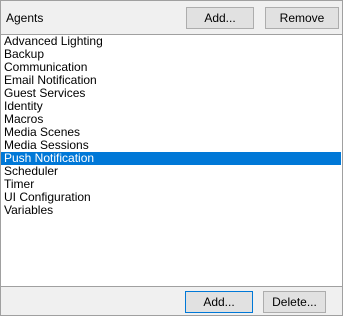 This screenshot has height=316, width=343. I want to click on list-item-scheduler: Scheduler, so click(171, 171).